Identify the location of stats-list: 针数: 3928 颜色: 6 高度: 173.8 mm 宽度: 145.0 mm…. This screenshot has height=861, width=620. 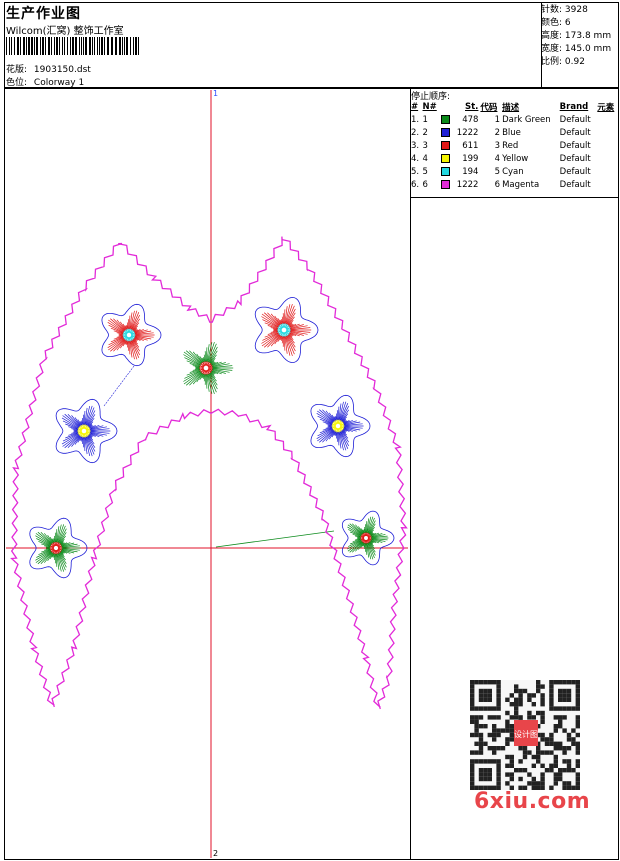
(576, 36).